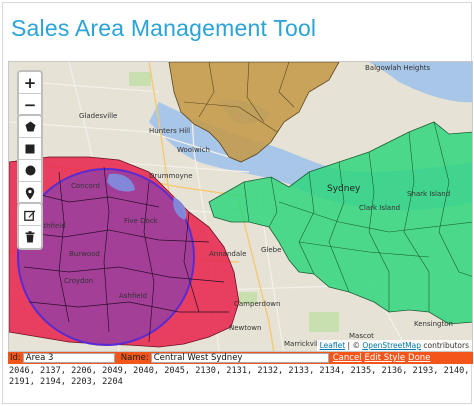  I want to click on leaflet-link: Leaflet, so click(333, 345).